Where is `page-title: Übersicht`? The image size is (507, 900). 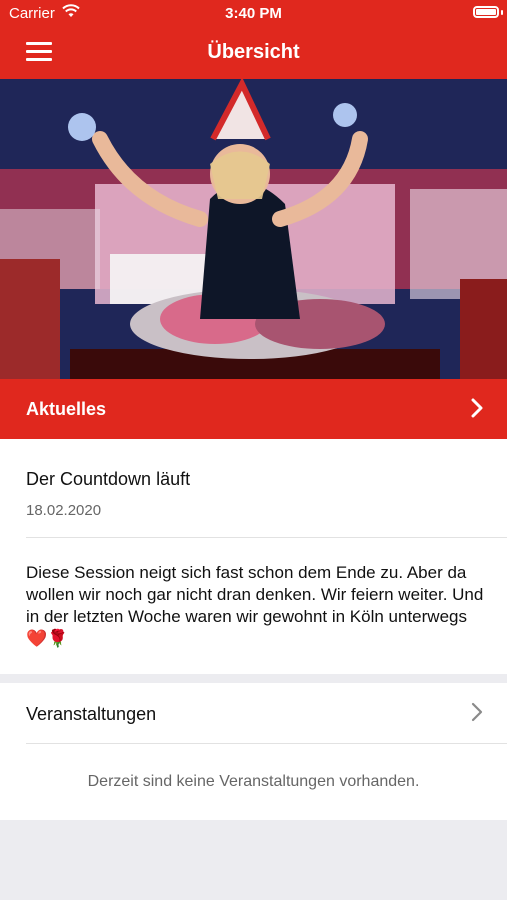 page-title: Übersicht is located at coordinates (253, 52).